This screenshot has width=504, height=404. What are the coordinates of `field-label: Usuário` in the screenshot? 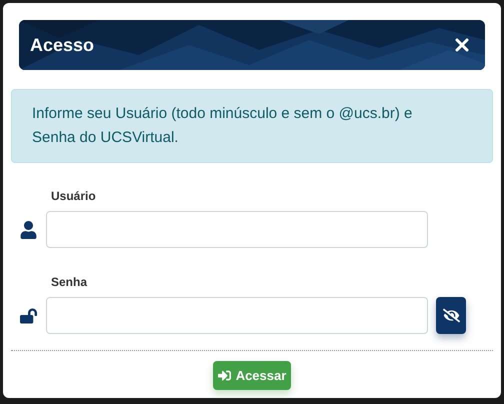 It's located at (73, 196).